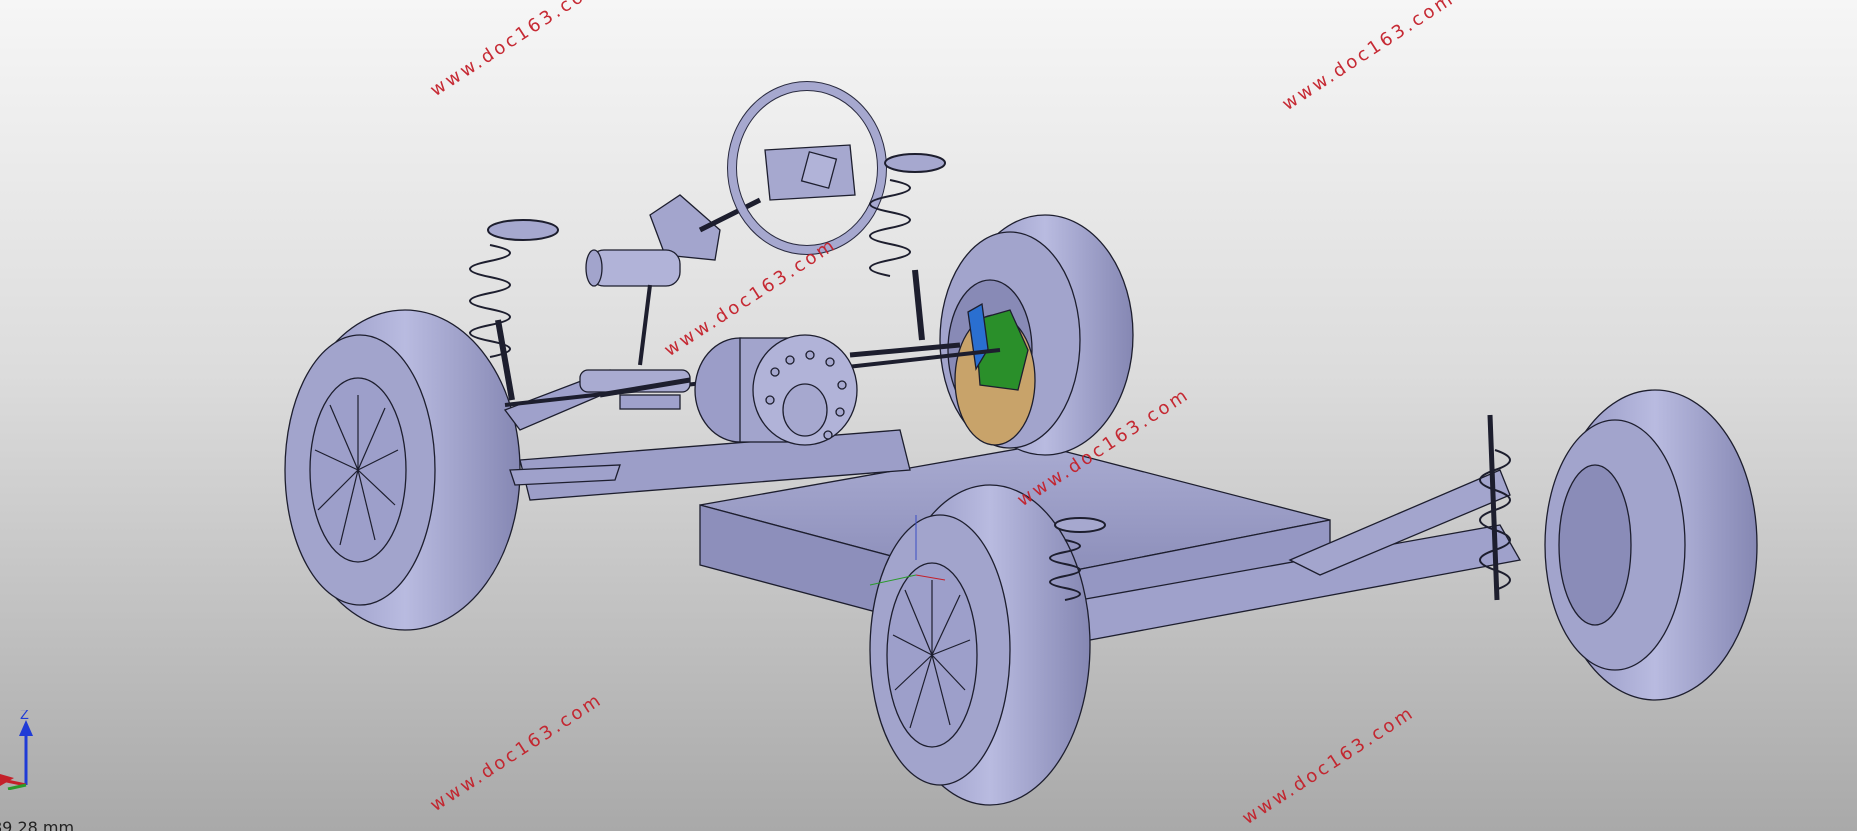 The height and width of the screenshot is (831, 1857). What do you see at coordinates (776, 390) in the screenshot?
I see `drive-motor` at bounding box center [776, 390].